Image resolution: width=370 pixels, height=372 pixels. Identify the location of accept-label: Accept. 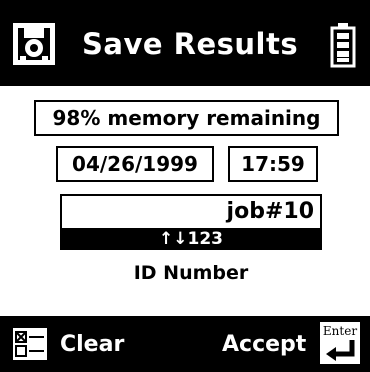
(264, 344).